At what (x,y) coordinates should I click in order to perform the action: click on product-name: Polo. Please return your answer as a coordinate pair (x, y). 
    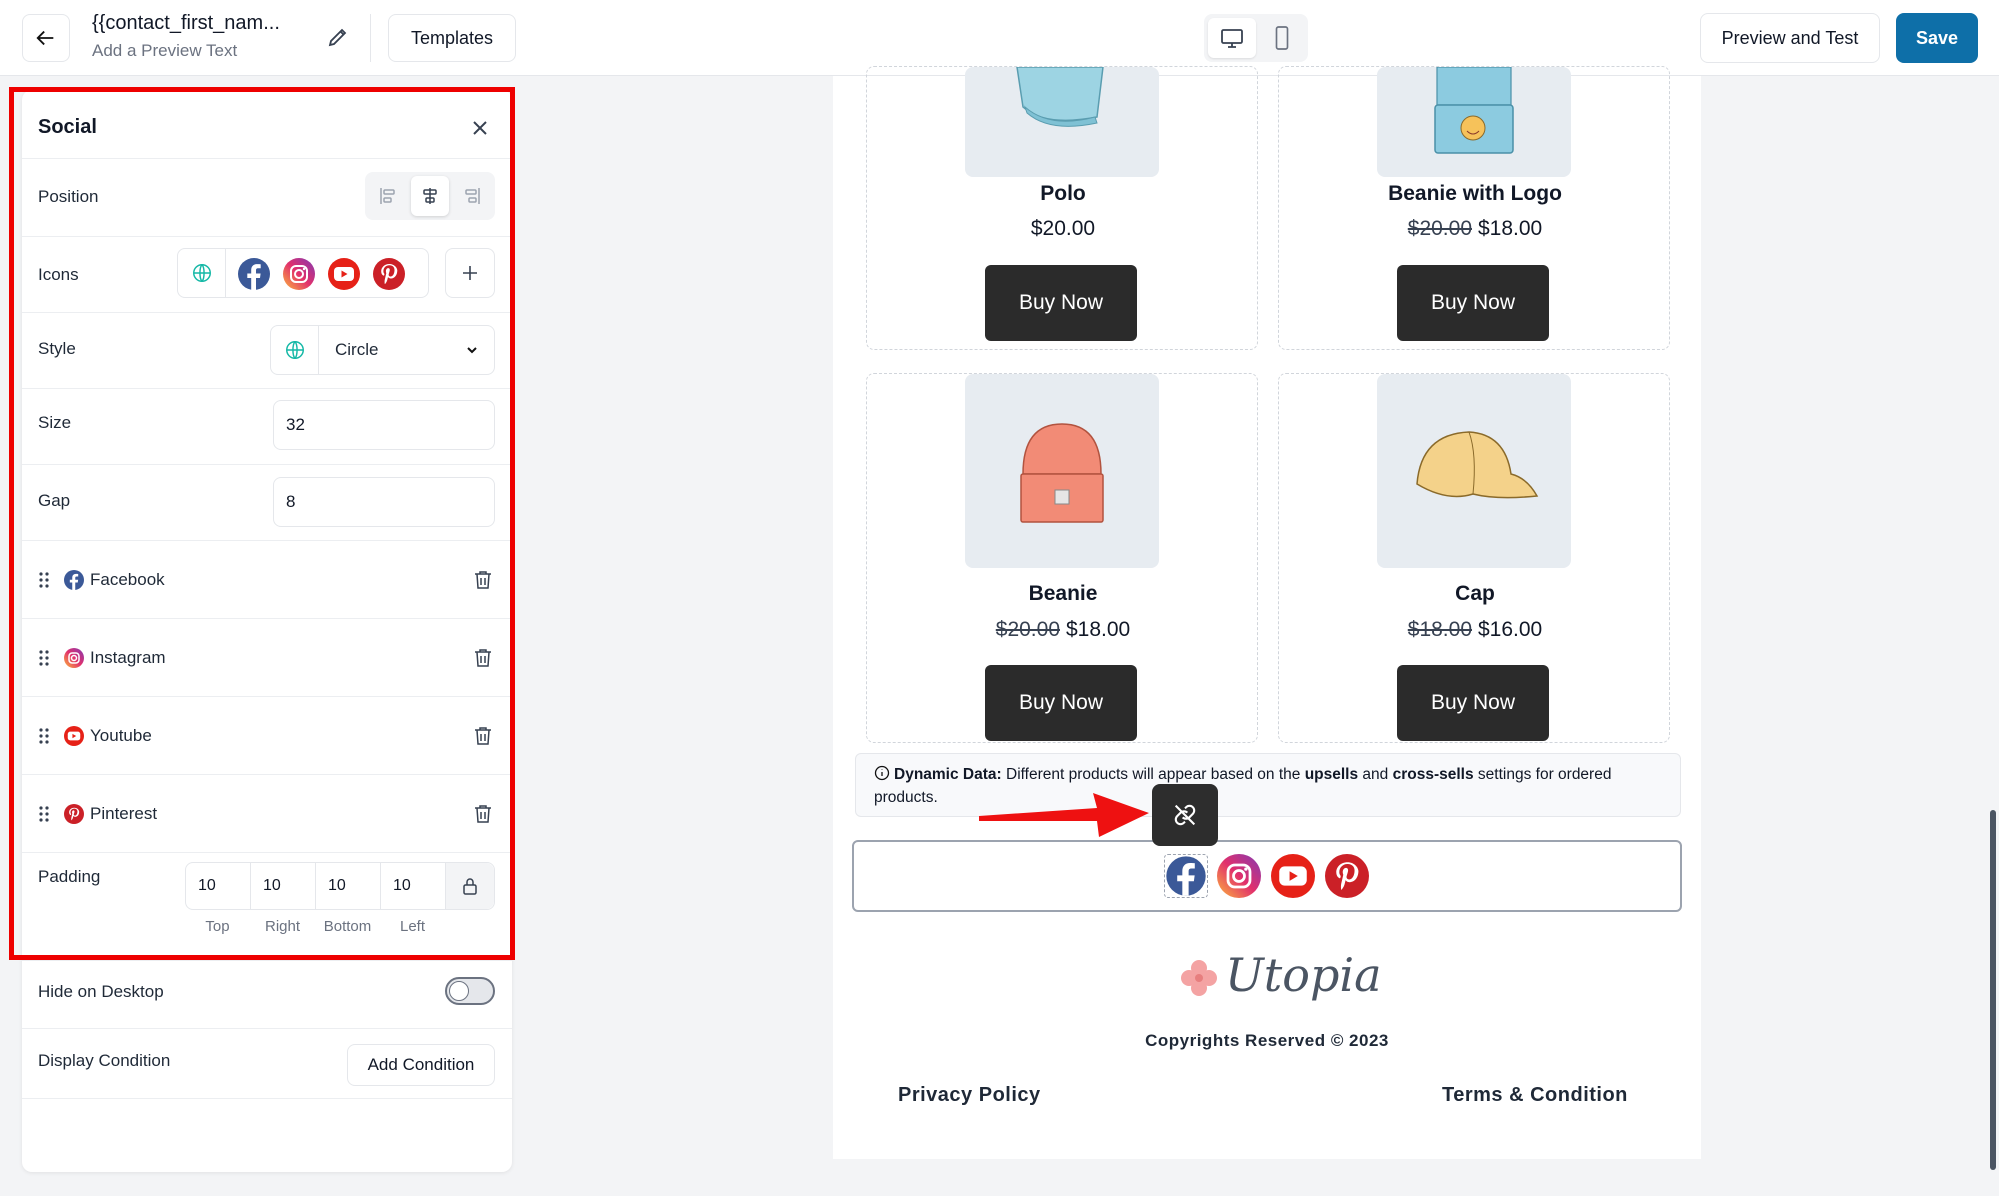
    Looking at the image, I should click on (1063, 193).